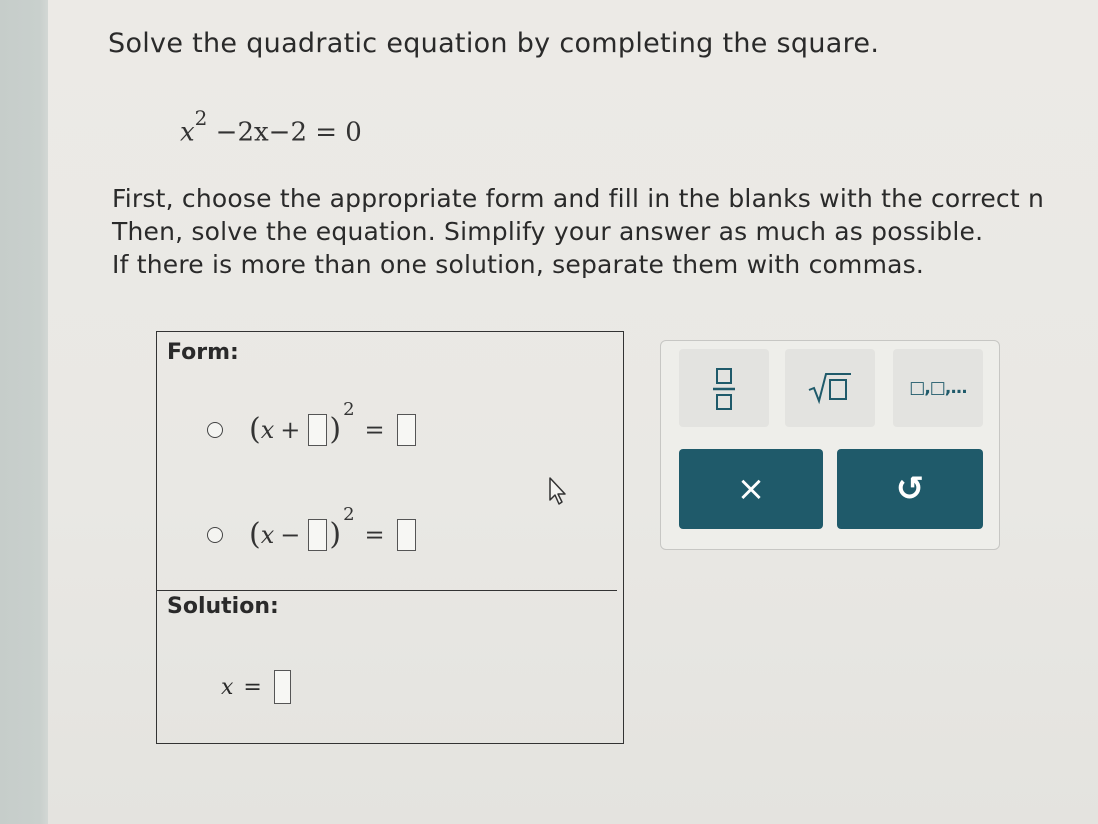 This screenshot has height=824, width=1098. I want to click on solution-label: Solution:, so click(223, 606).